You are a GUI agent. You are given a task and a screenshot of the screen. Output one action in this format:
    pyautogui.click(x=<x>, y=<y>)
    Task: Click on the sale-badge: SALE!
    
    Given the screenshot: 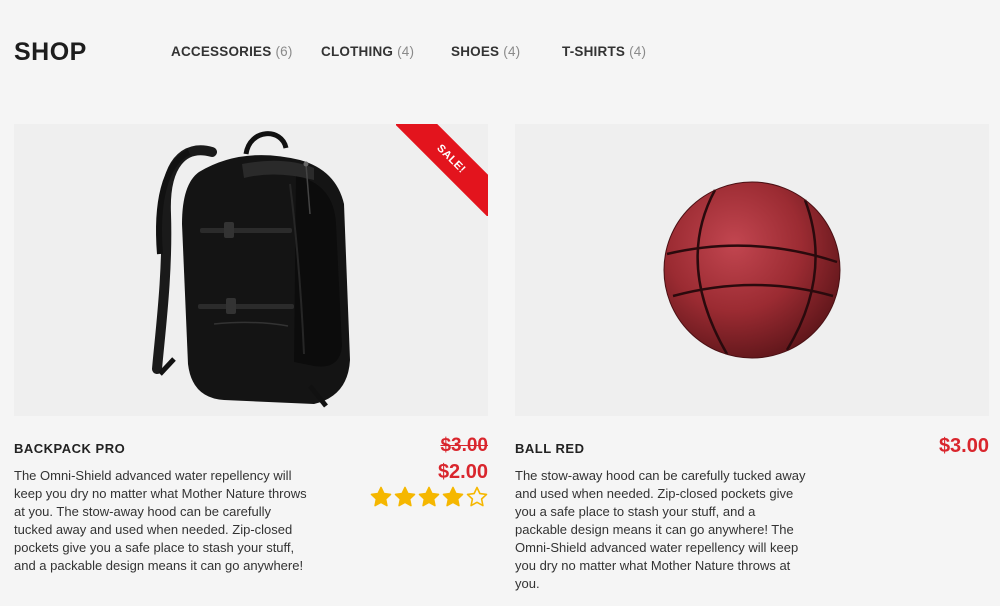 What is the action you would take?
    pyautogui.click(x=442, y=170)
    